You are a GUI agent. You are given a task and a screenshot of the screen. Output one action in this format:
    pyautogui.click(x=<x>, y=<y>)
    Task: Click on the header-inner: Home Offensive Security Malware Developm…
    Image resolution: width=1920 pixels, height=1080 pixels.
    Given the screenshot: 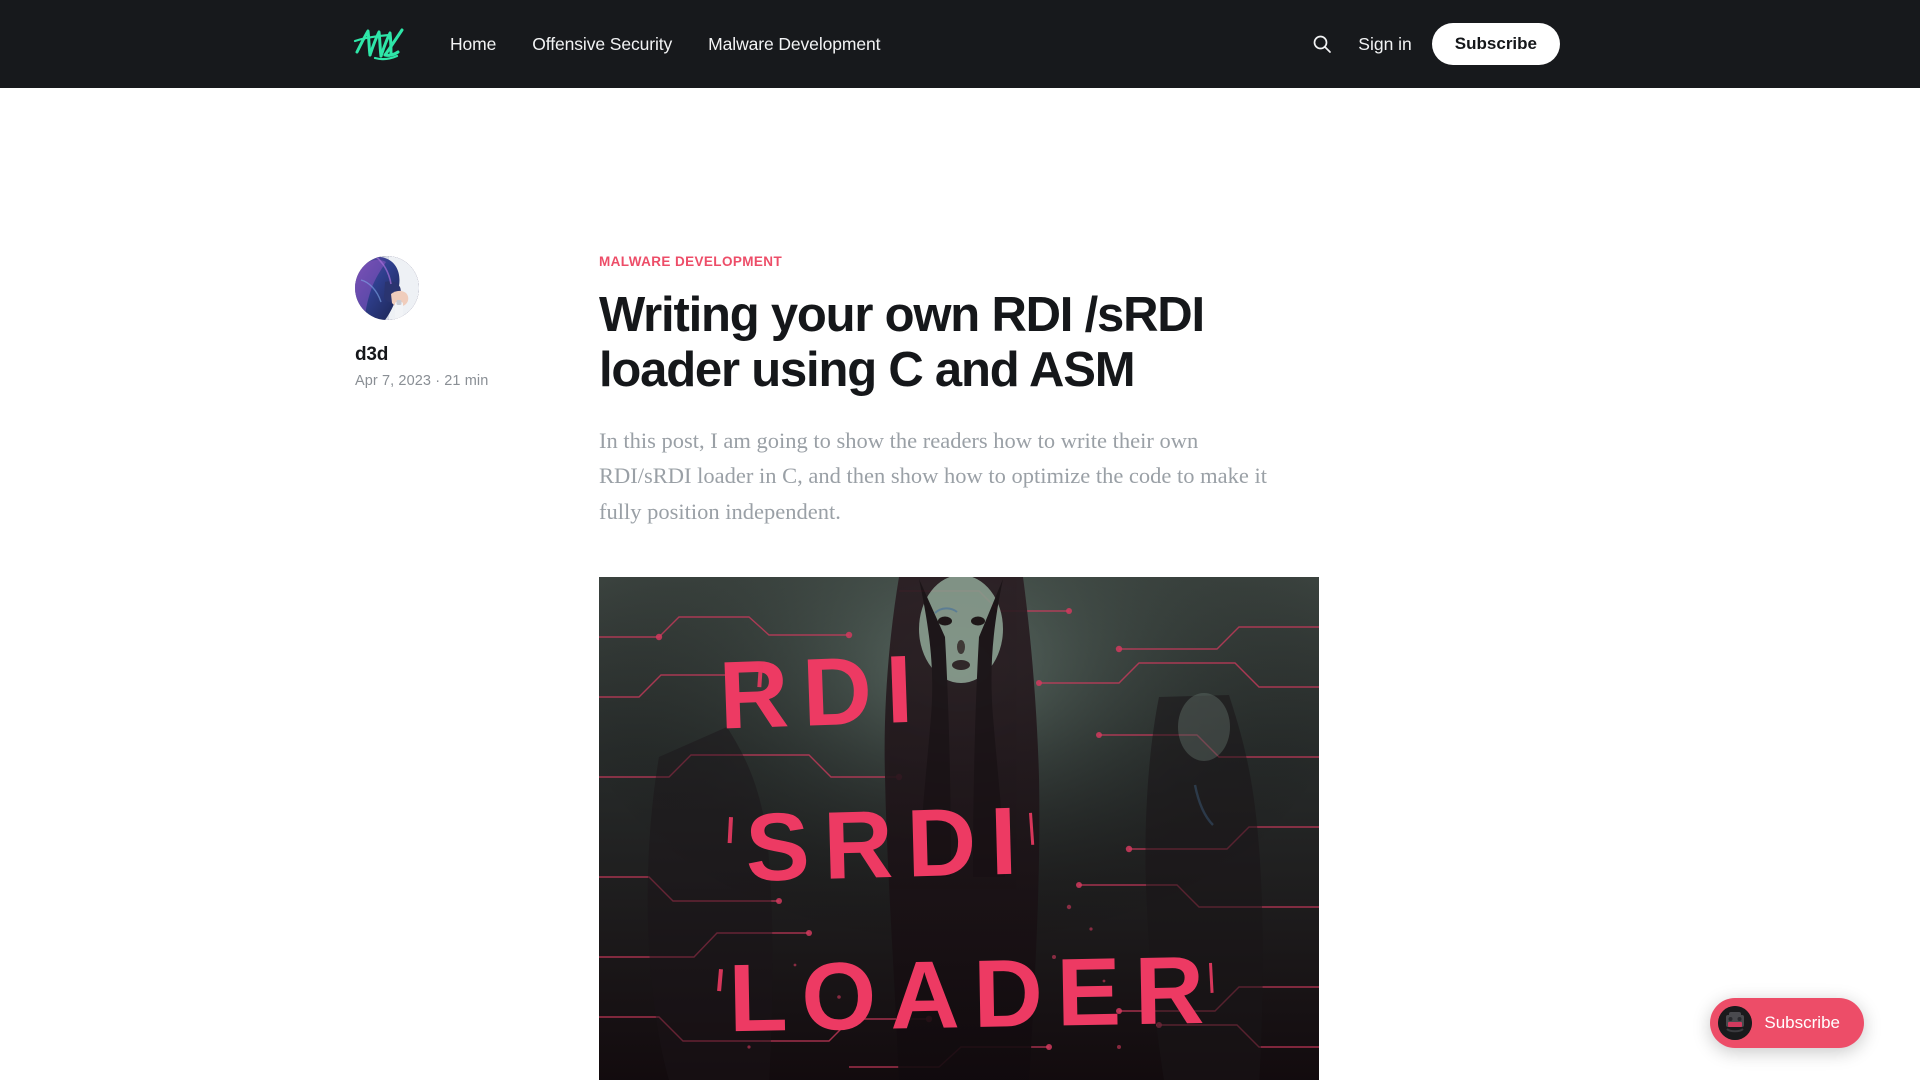 What is the action you would take?
    pyautogui.click(x=960, y=44)
    